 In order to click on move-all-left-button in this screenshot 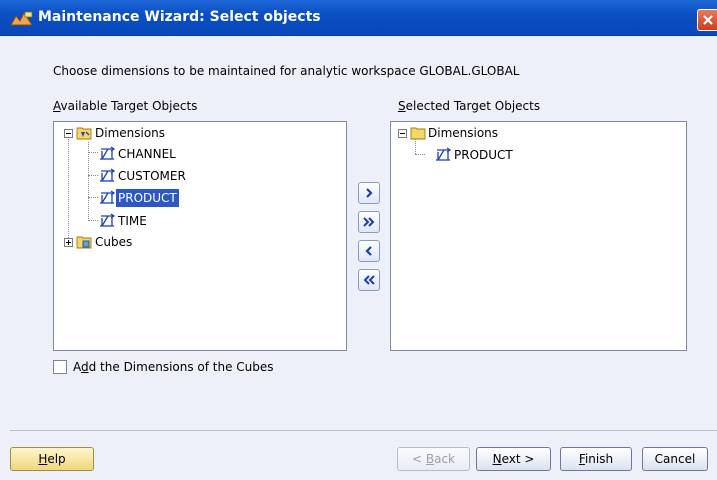, I will do `click(369, 280)`.